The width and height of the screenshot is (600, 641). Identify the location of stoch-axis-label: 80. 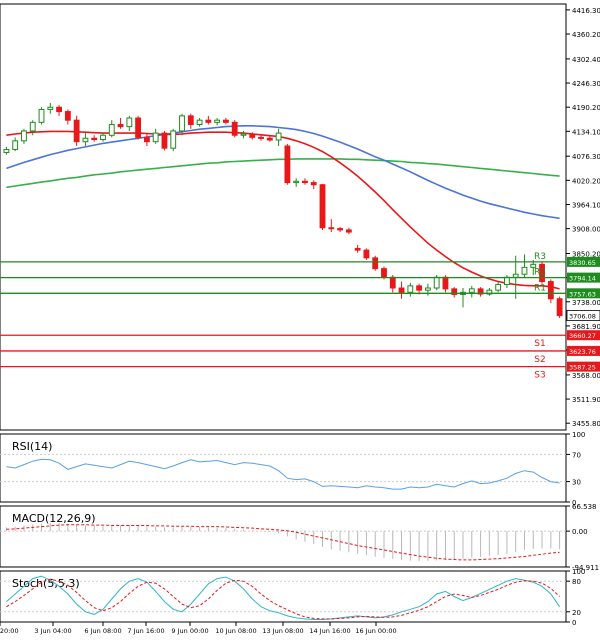
(576, 582).